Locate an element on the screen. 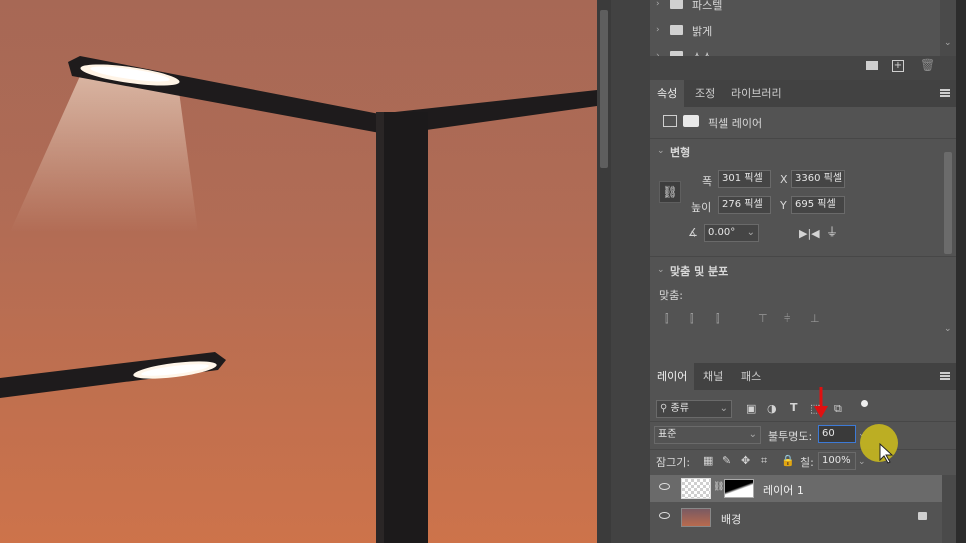  height-field: 276 픽셀 is located at coordinates (744, 205).